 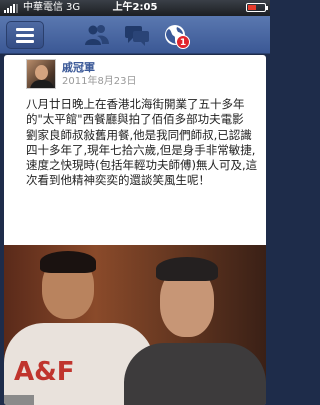 I want to click on menu-button, so click(x=25, y=35).